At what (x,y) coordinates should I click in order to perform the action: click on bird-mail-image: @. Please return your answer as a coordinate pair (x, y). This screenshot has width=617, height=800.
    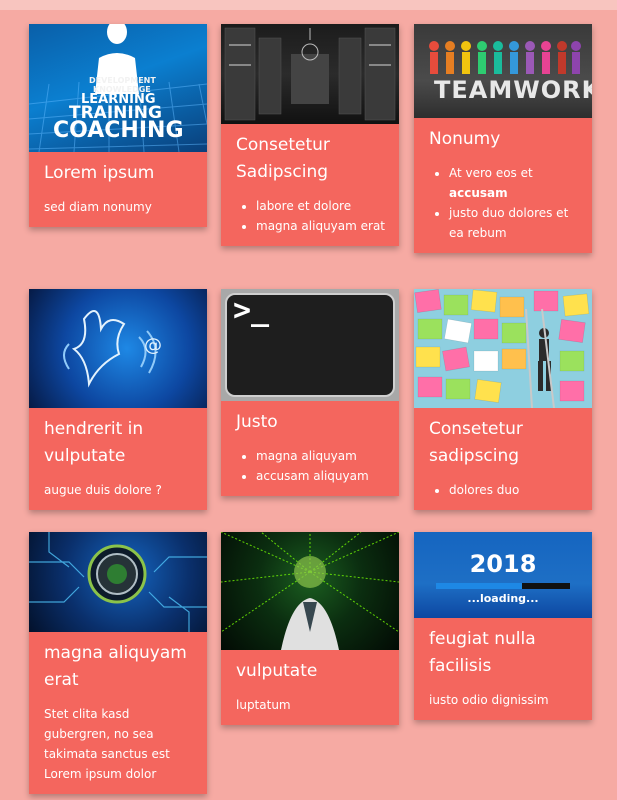
    Looking at the image, I should click on (118, 348).